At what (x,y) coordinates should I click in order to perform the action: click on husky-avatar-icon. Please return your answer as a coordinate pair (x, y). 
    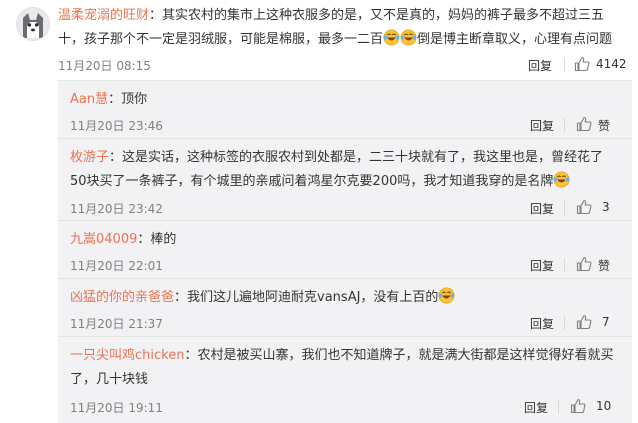
    Looking at the image, I should click on (33, 24).